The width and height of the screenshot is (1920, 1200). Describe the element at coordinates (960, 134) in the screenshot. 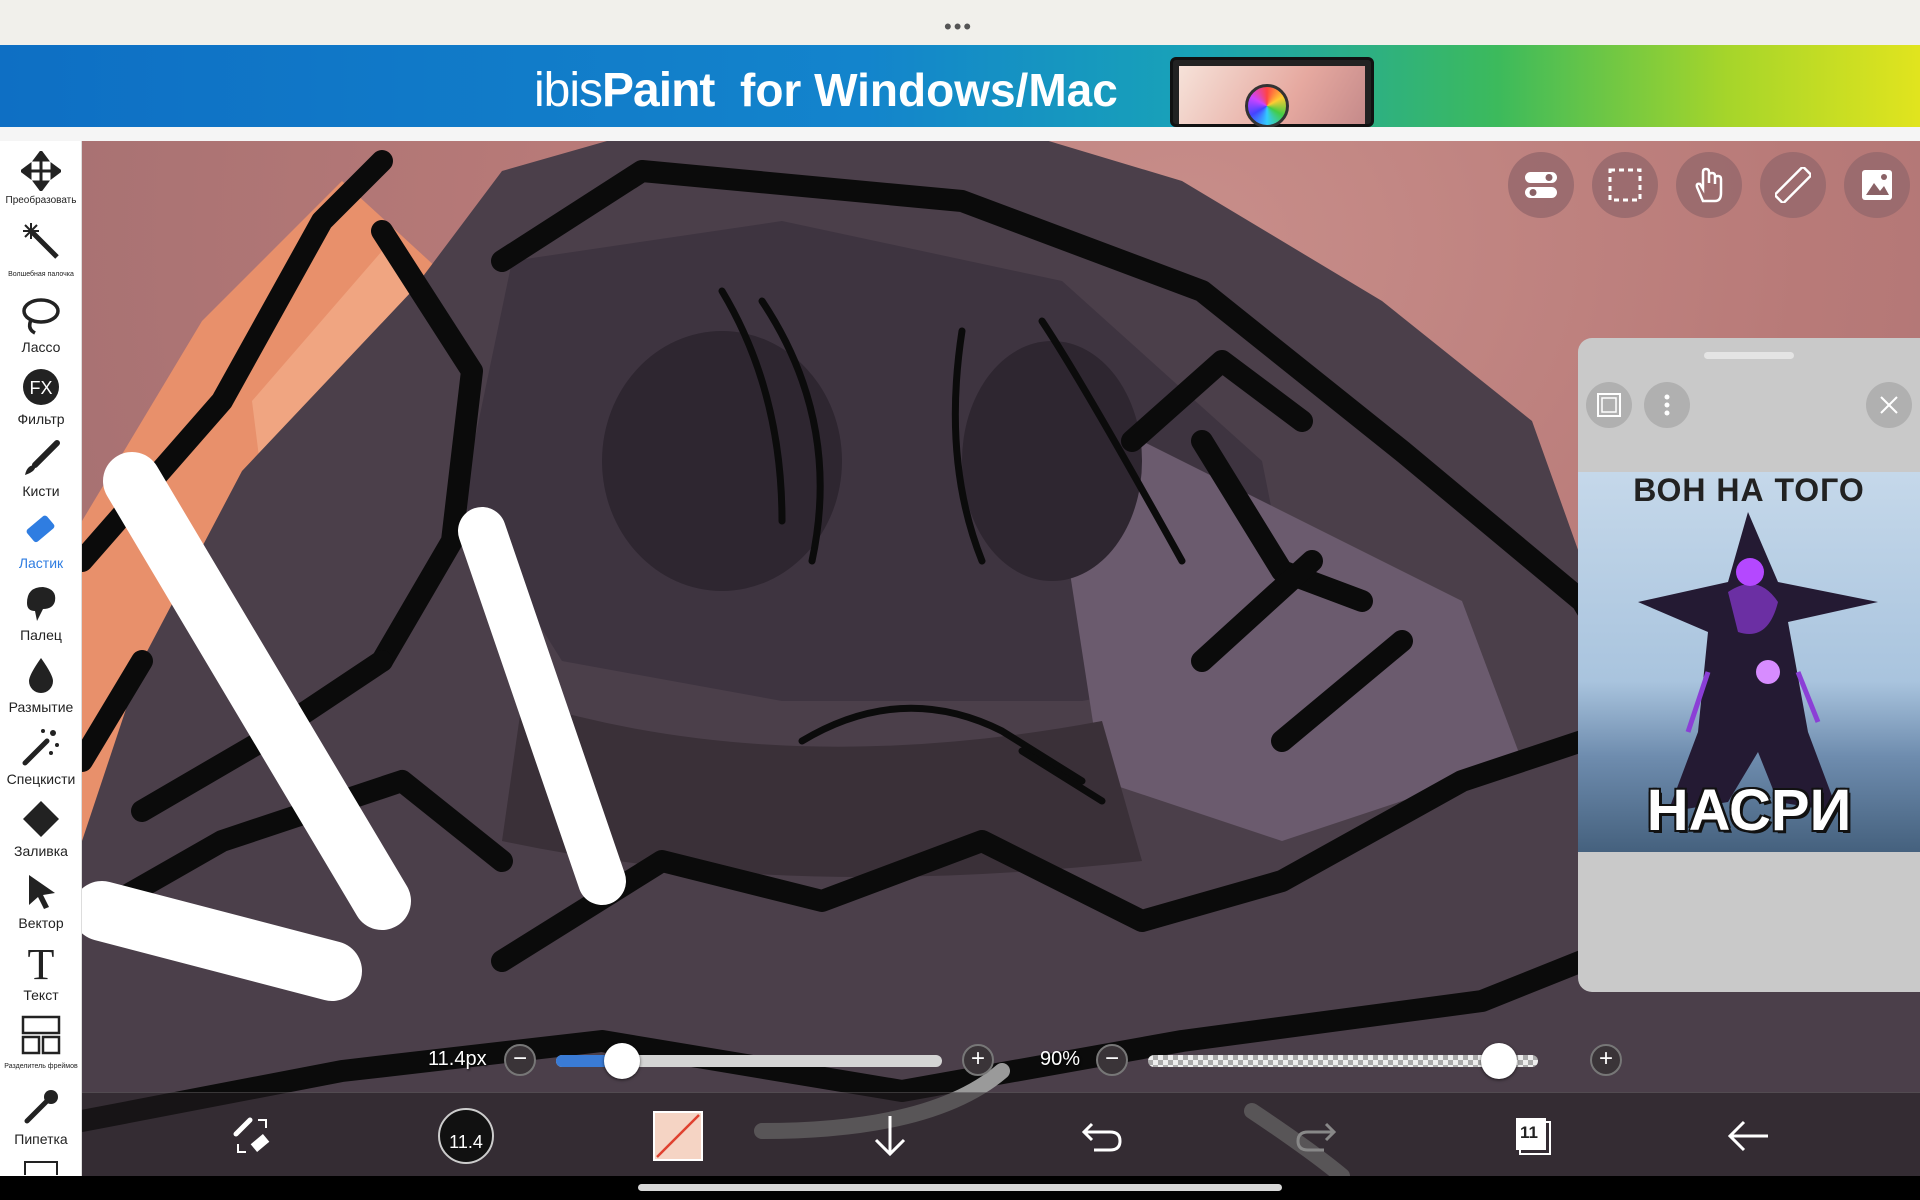

I see `banner-divider` at that location.